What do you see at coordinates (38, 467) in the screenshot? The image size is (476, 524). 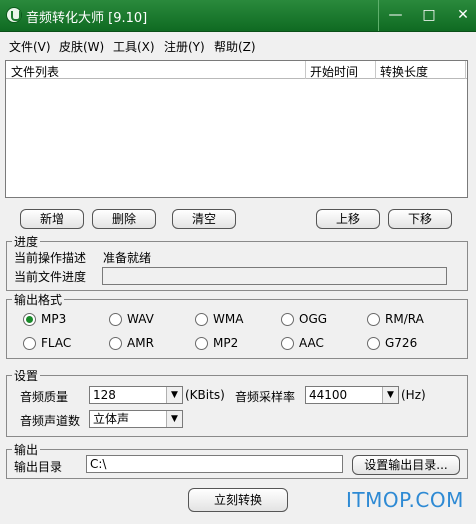 I see `output-dir-label: 输出目录` at bounding box center [38, 467].